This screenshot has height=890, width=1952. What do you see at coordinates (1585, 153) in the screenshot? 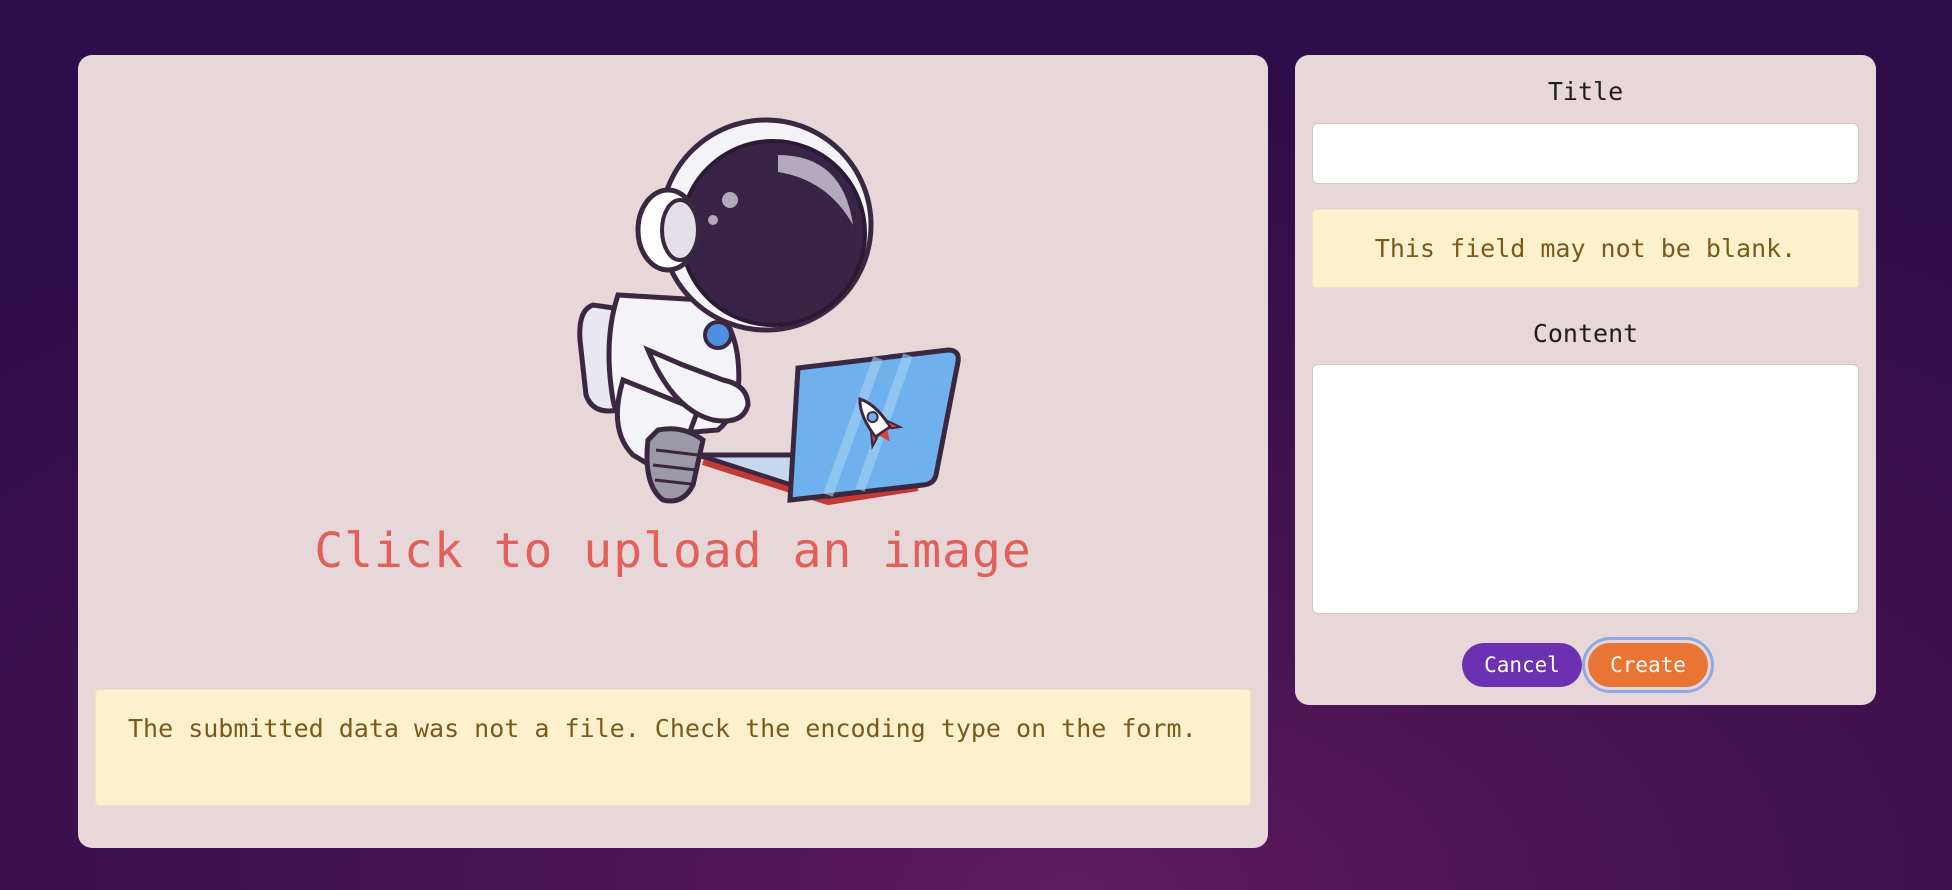
I see `title-input` at bounding box center [1585, 153].